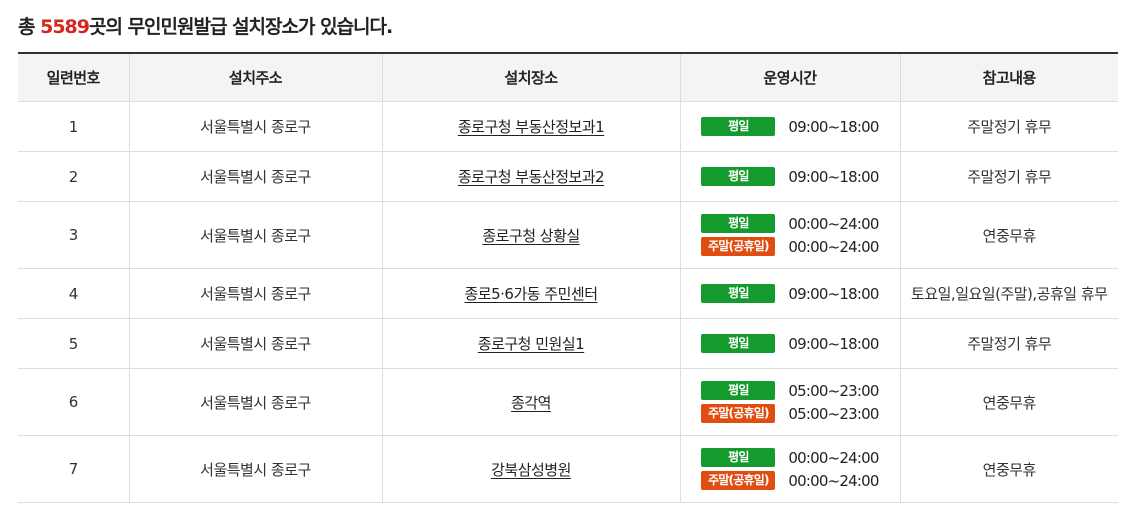 The image size is (1125, 515). Describe the element at coordinates (73, 176) in the screenshot. I see `serial-number: 2` at that location.